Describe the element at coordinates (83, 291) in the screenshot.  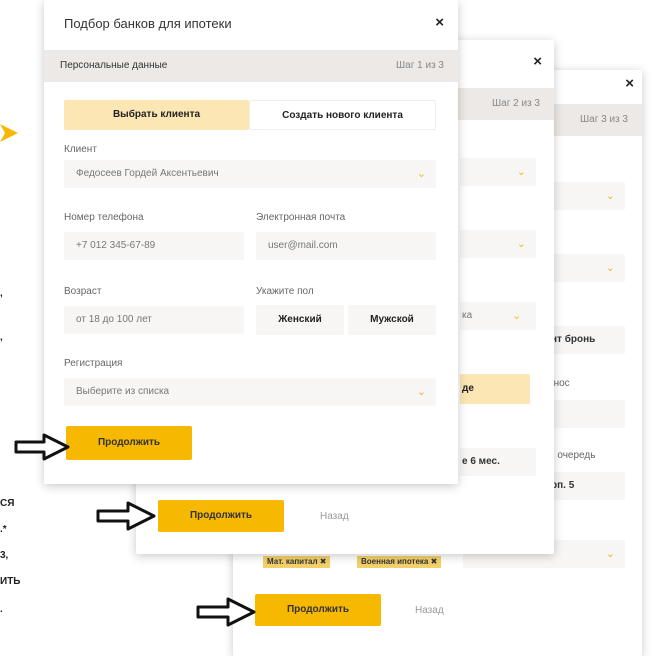
I see `age-label: Возраст` at that location.